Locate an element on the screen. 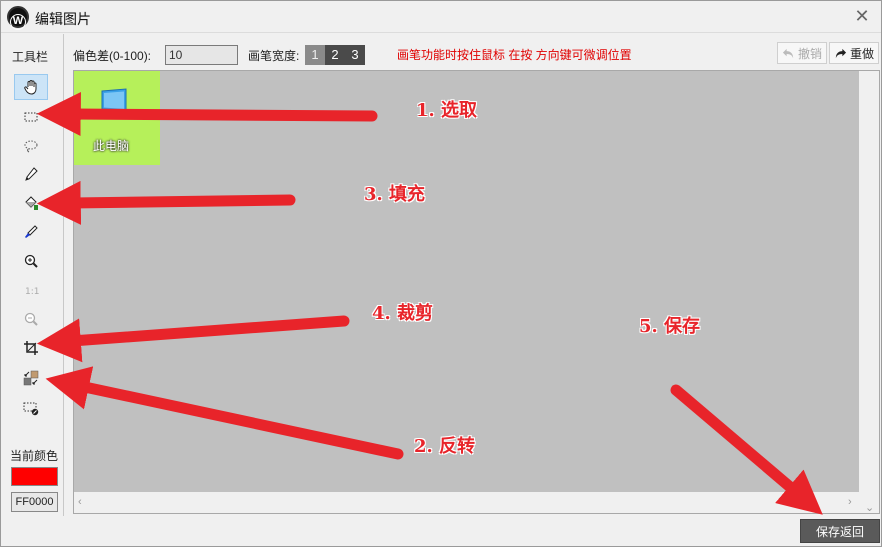  lasso-select-tool-button is located at coordinates (31, 146).